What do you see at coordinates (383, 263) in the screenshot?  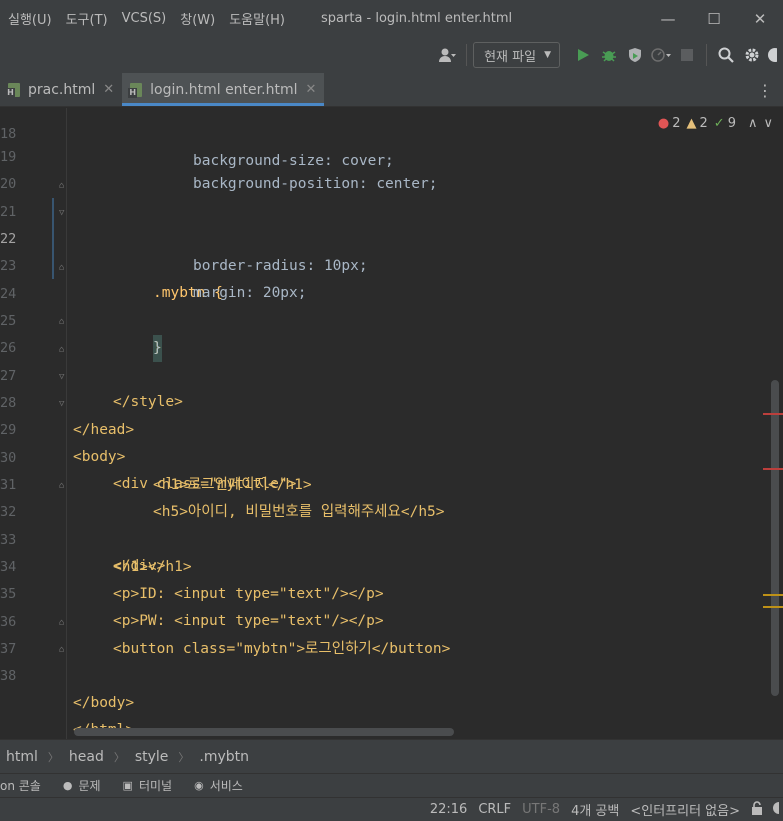 I see `code-line: 23 margin: 20px;` at bounding box center [383, 263].